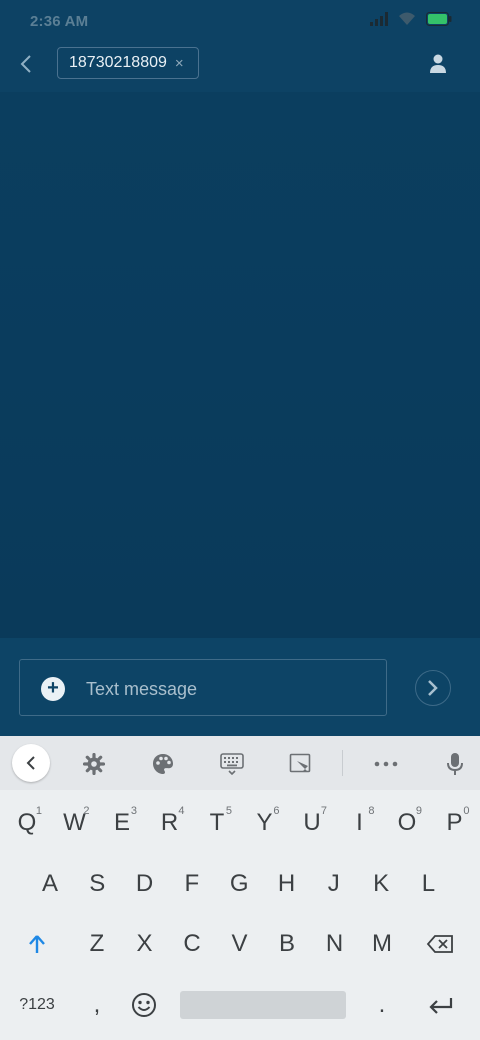  I want to click on more-options-button, so click(386, 764).